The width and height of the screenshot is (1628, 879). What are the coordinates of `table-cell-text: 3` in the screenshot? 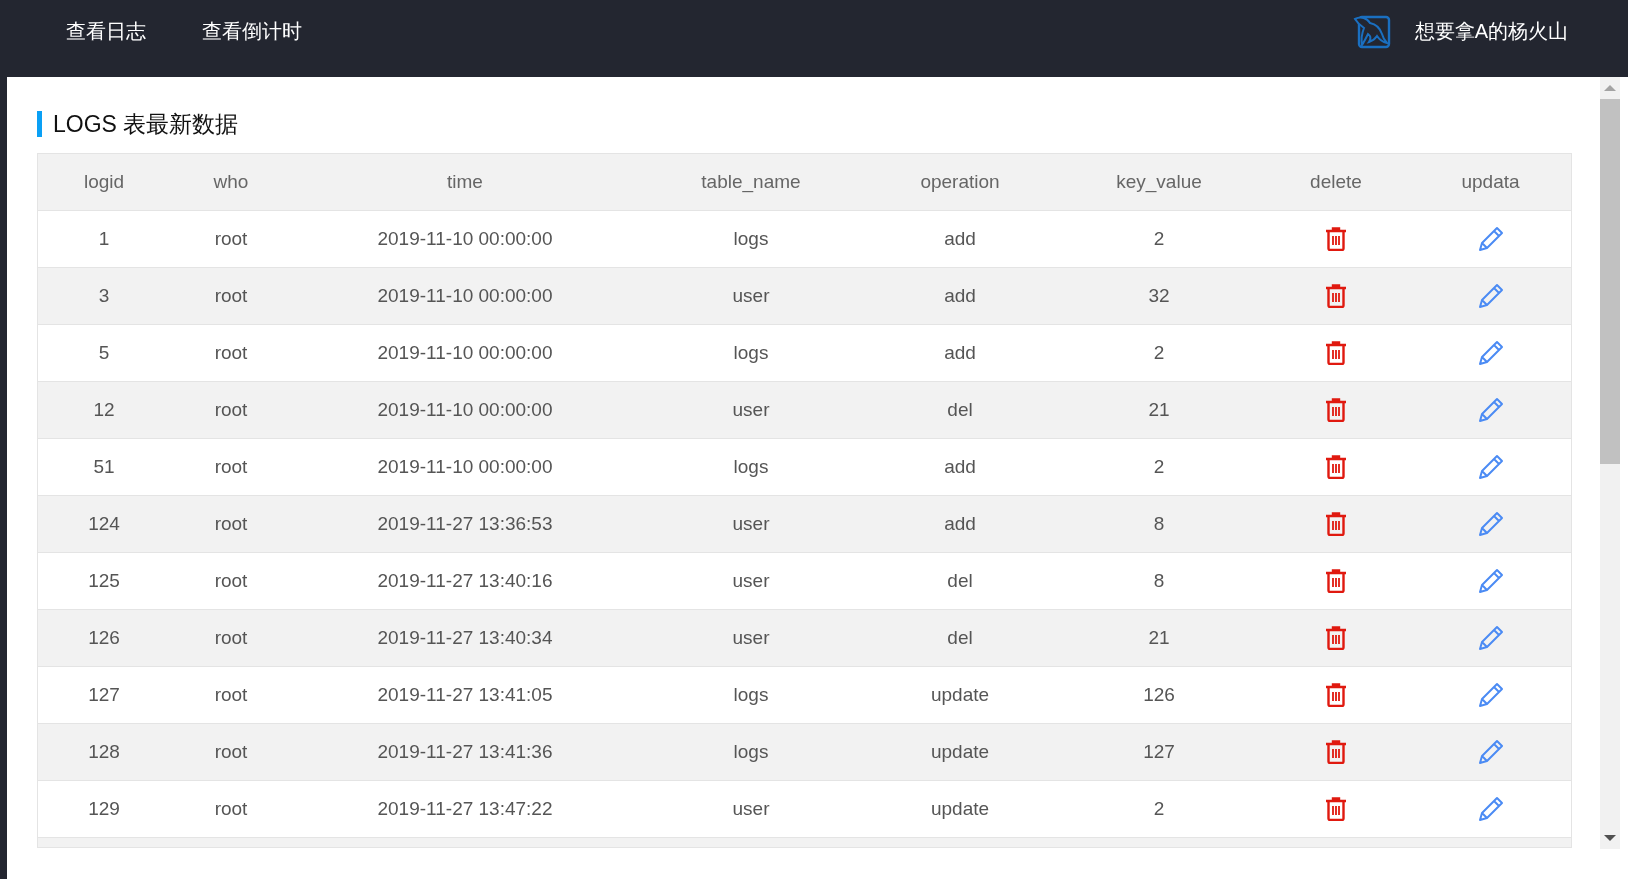 It's located at (104, 296).